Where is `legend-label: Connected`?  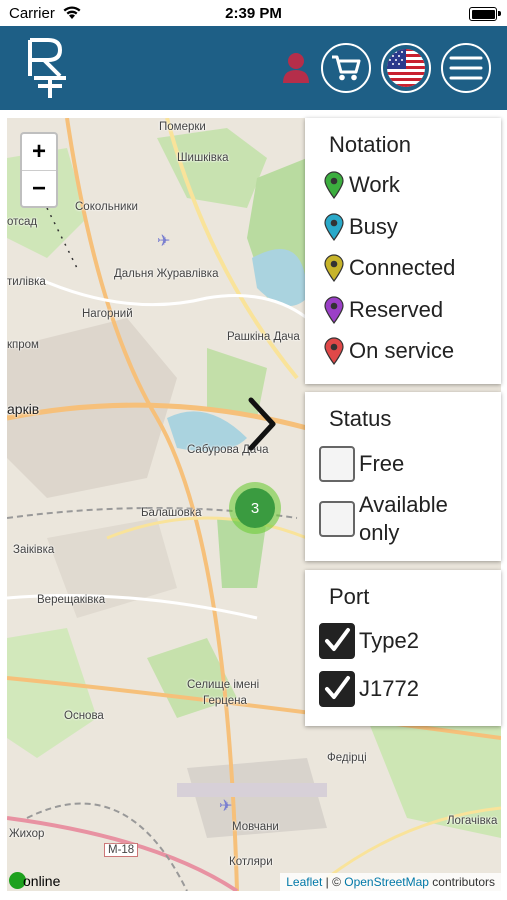 legend-label: Connected is located at coordinates (402, 267).